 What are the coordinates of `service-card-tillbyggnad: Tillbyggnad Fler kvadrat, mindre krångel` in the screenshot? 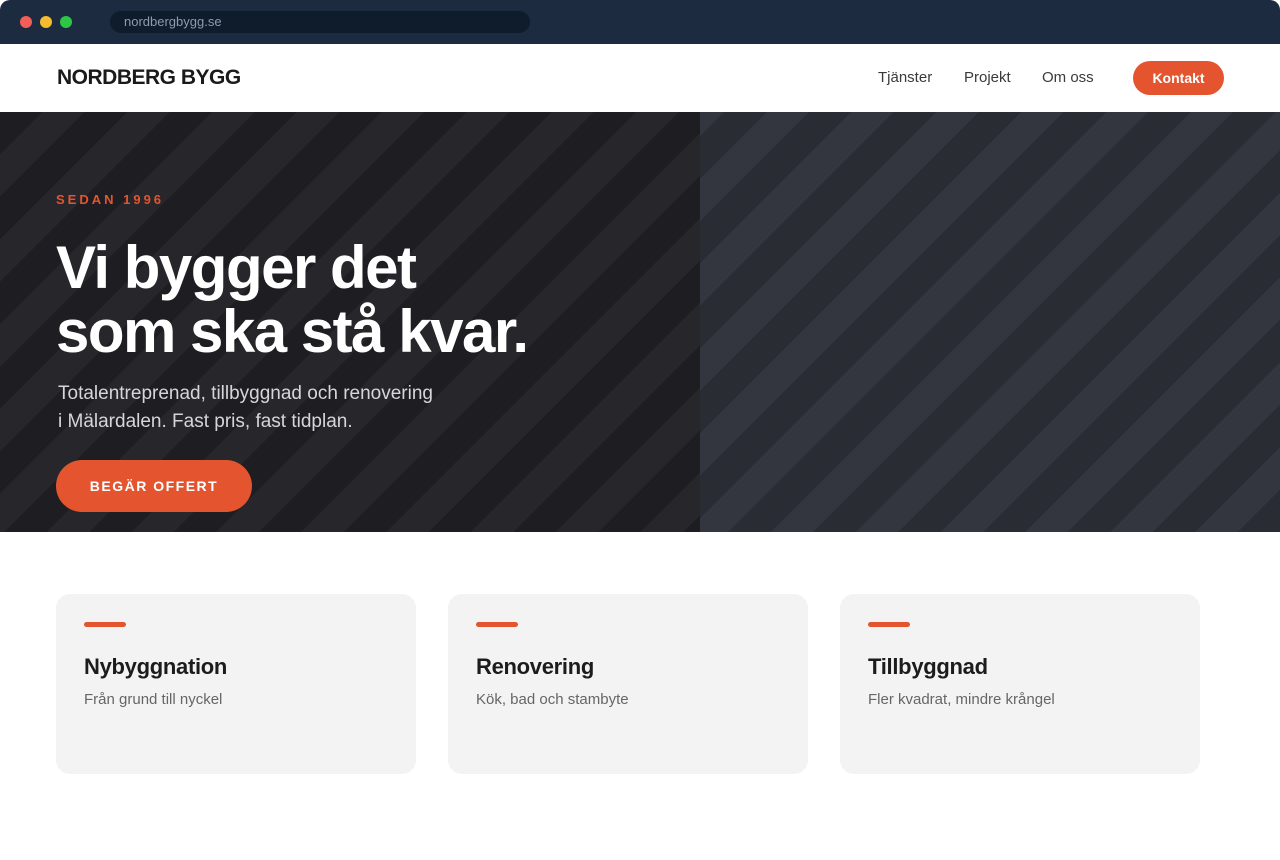 It's located at (1020, 684).